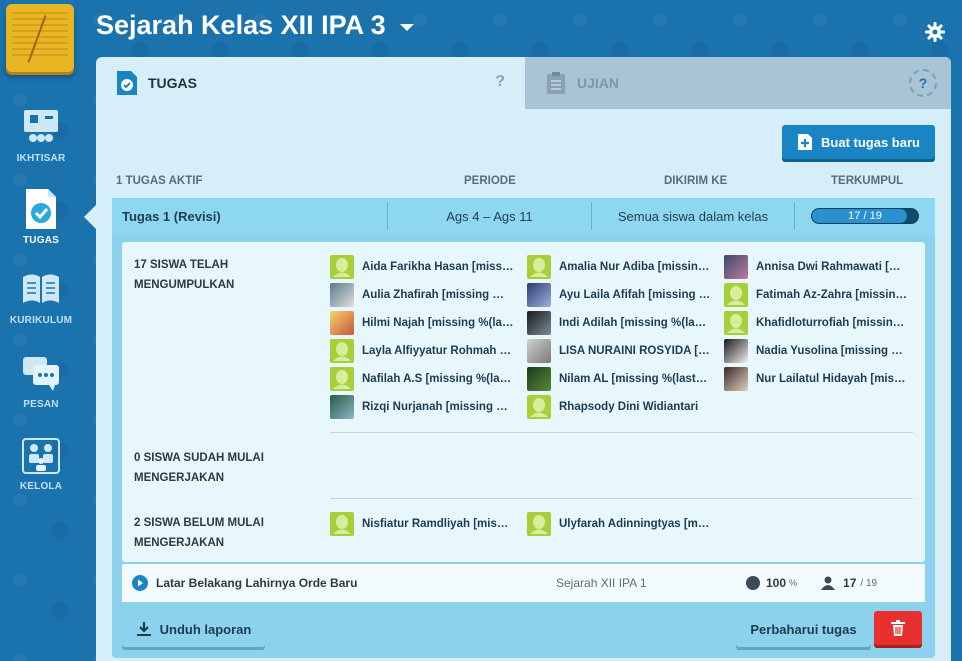  I want to click on tab-label: UJIAN, so click(598, 83).